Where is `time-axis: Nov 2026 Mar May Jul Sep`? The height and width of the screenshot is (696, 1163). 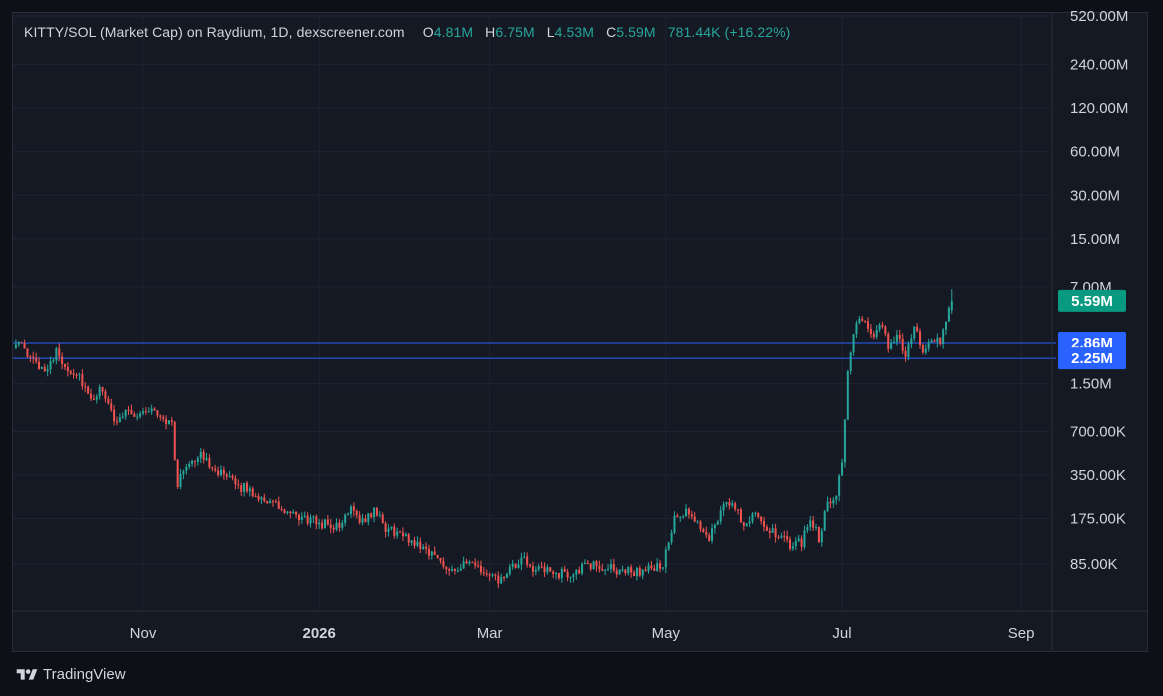 time-axis: Nov 2026 Mar May Jul Sep is located at coordinates (580, 626).